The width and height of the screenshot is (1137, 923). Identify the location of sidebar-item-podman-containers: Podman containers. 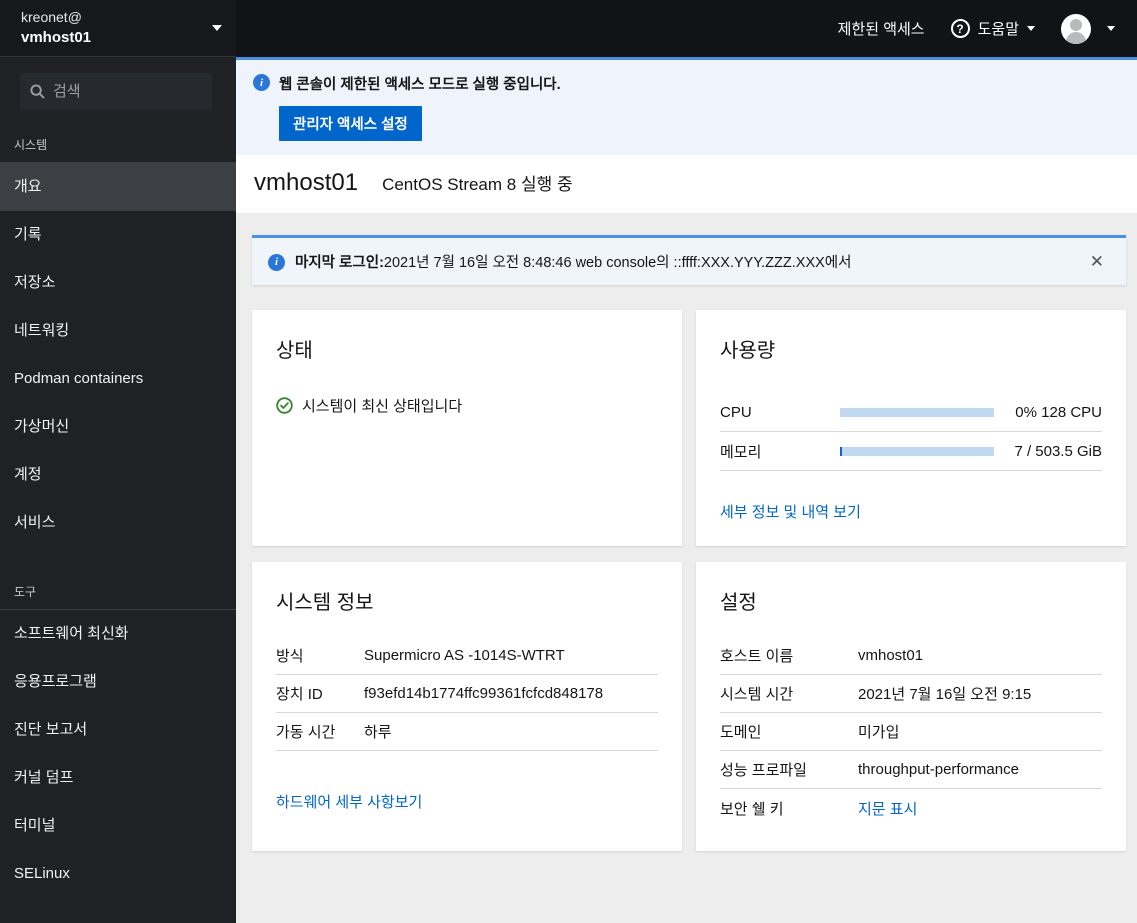
(118, 379).